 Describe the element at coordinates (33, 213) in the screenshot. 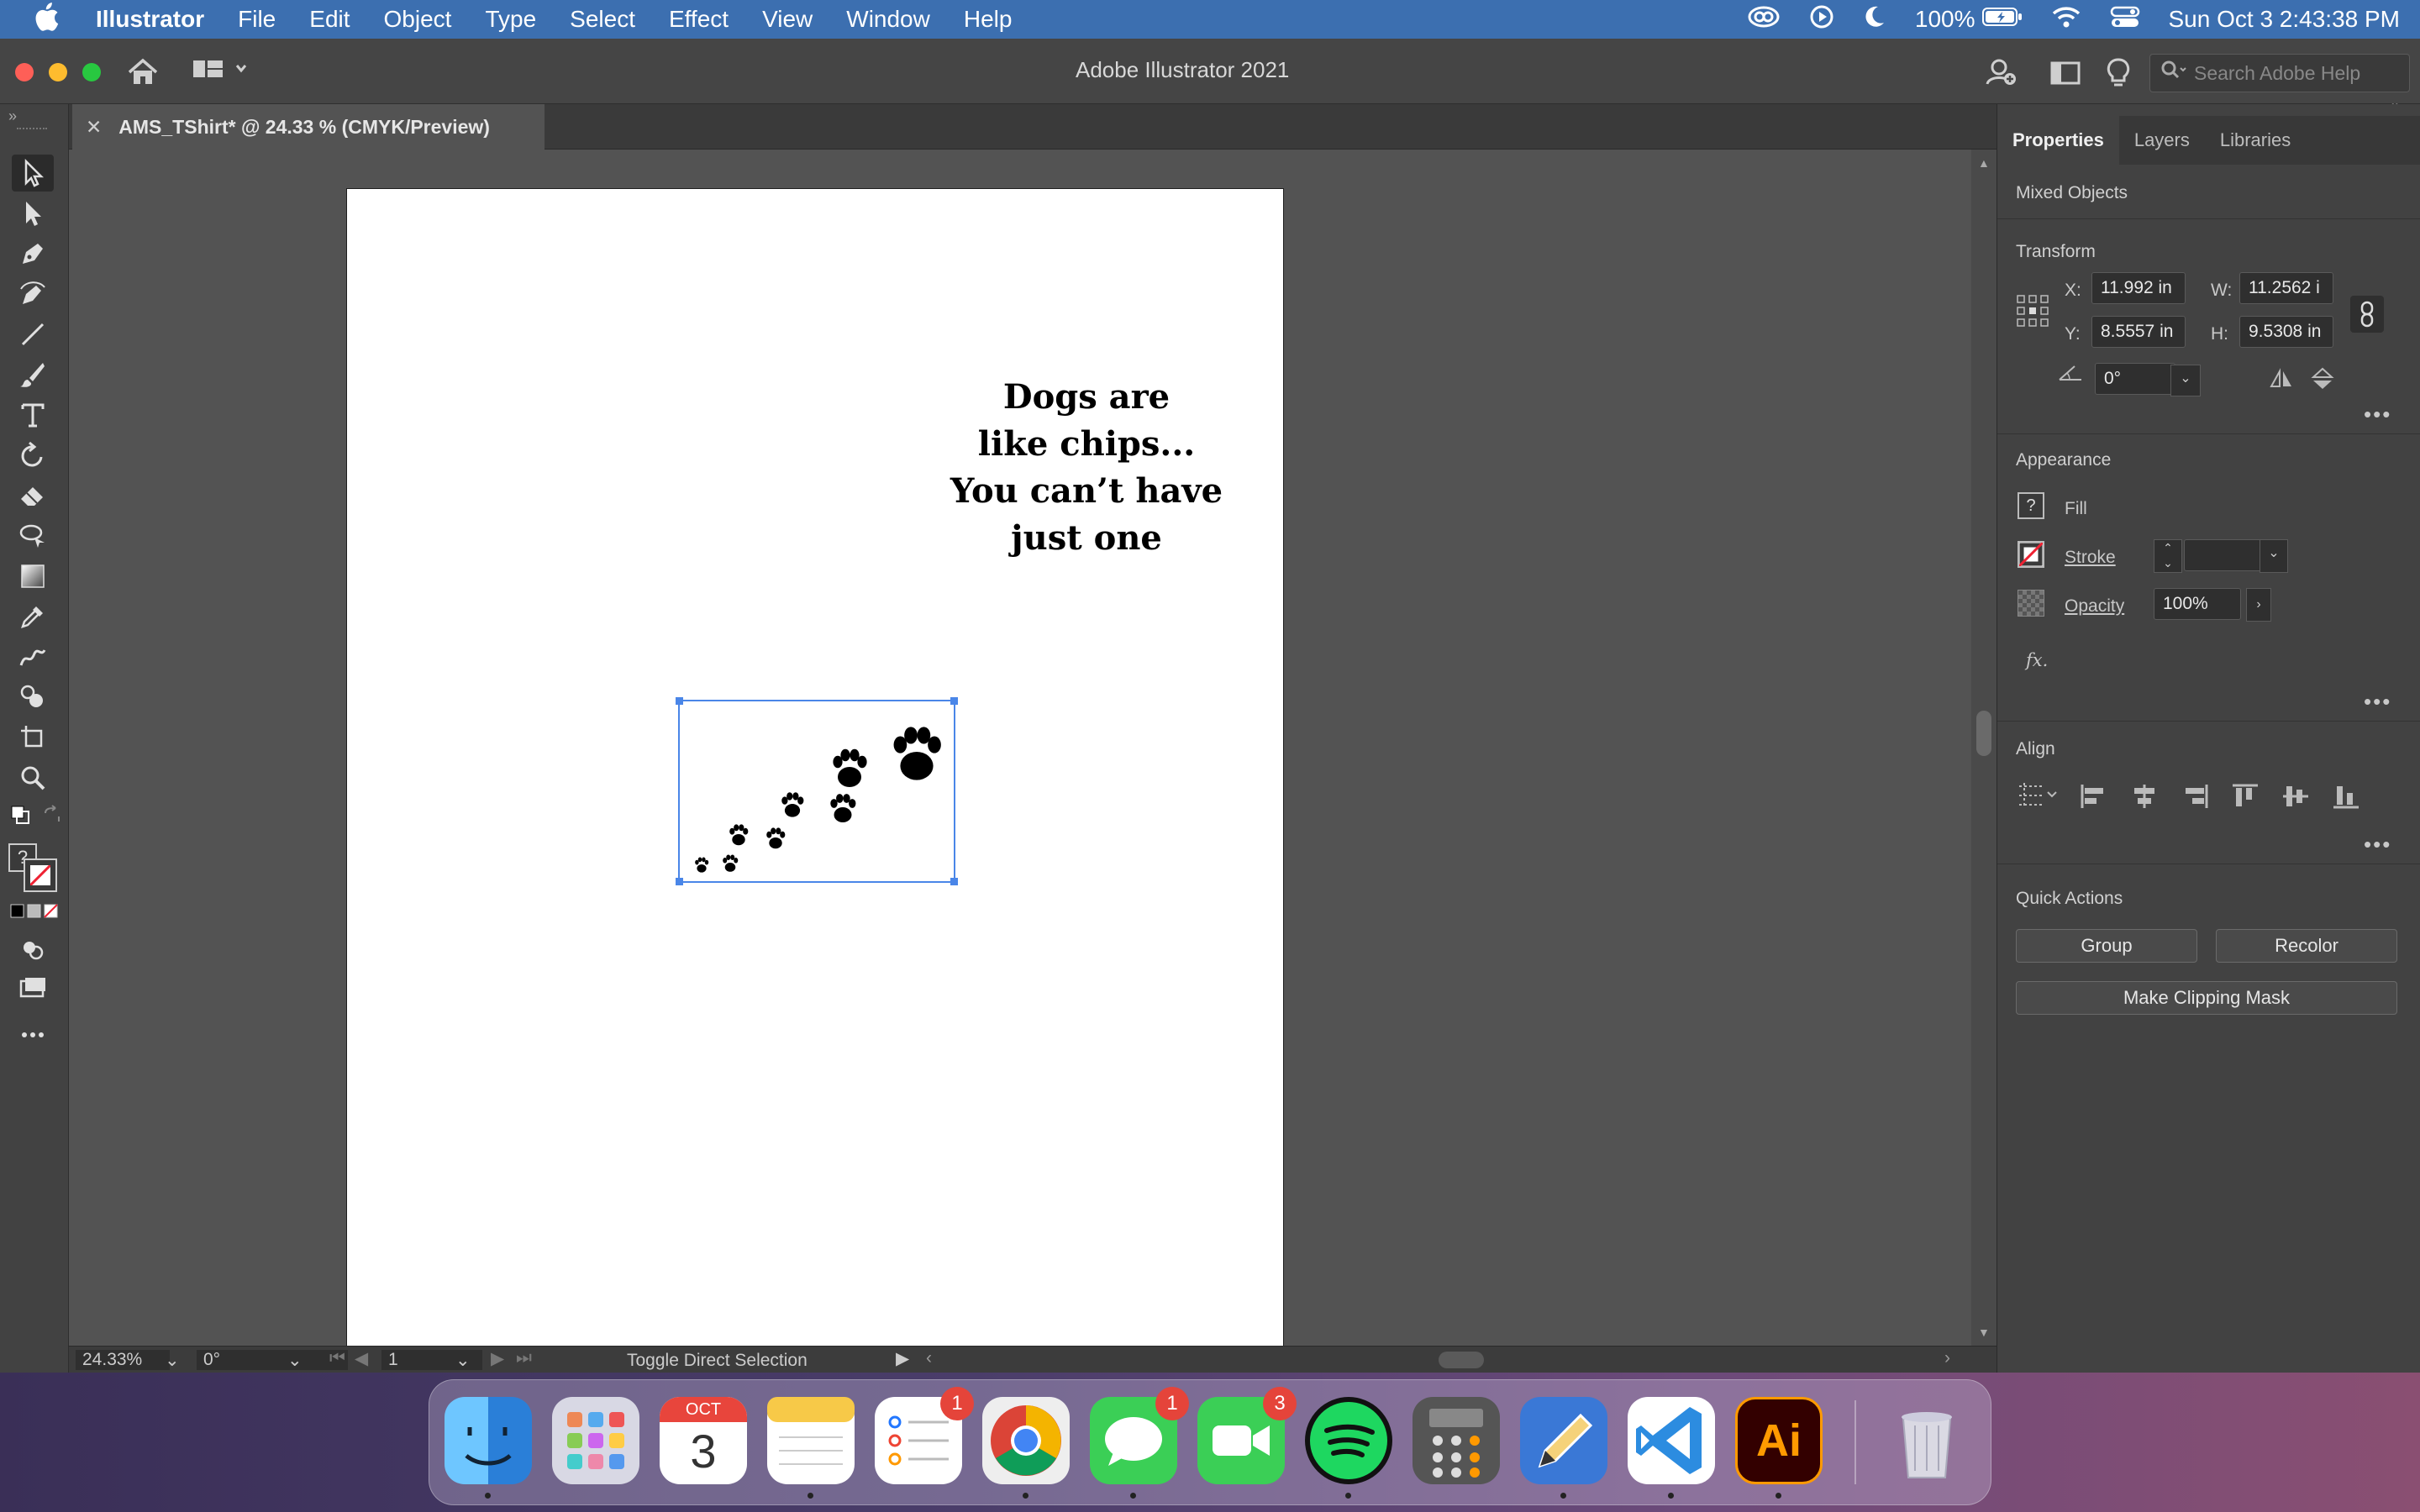

I see `direct-selection-tool` at that location.